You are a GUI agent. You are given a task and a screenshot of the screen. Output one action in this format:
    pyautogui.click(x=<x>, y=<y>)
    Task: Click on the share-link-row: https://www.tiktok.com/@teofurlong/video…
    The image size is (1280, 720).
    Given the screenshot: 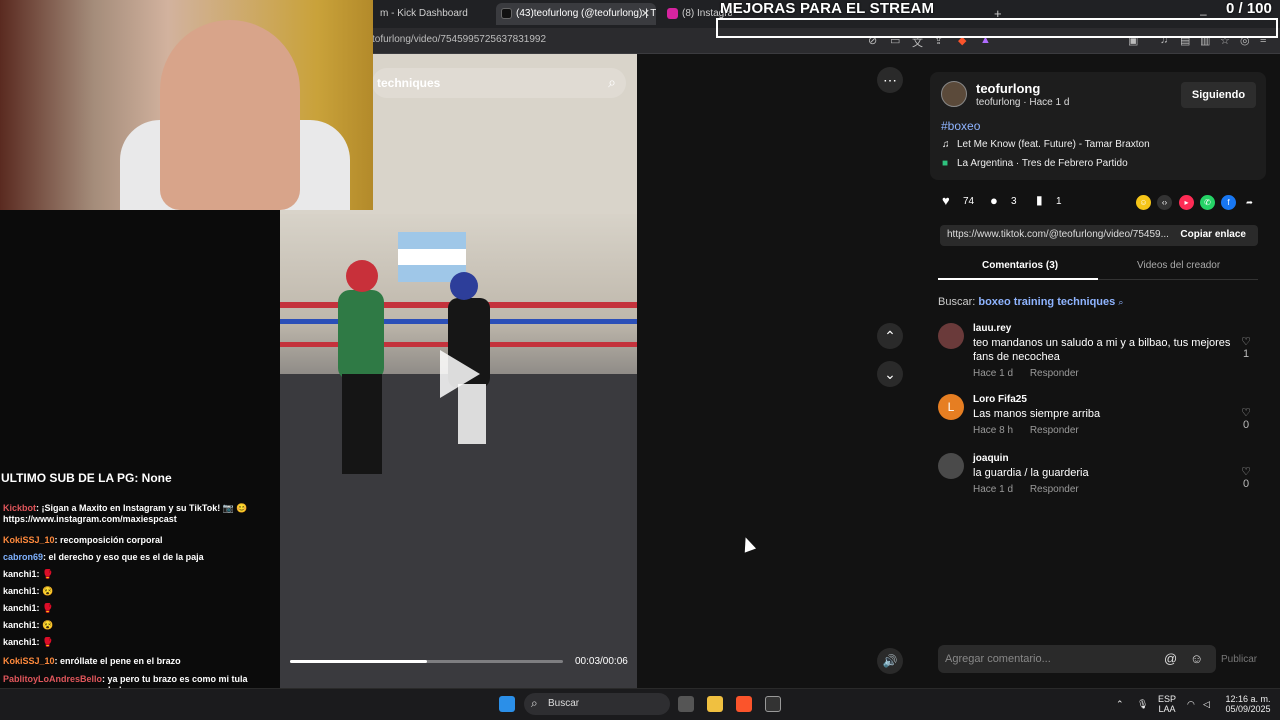 What is the action you would take?
    pyautogui.click(x=1099, y=235)
    